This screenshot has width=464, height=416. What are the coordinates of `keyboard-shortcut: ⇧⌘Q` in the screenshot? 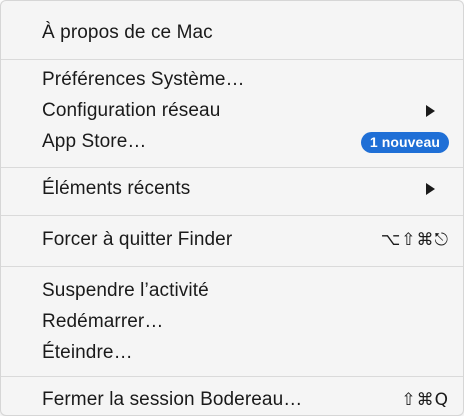 It's located at (425, 400).